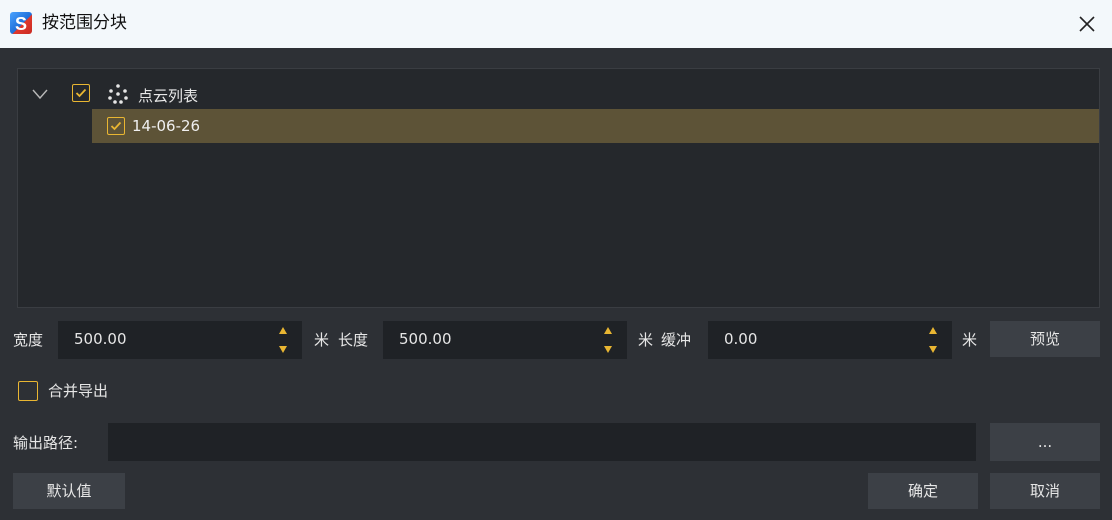 Image resolution: width=1112 pixels, height=520 pixels. Describe the element at coordinates (1045, 339) in the screenshot. I see `preview-button: 预览` at that location.